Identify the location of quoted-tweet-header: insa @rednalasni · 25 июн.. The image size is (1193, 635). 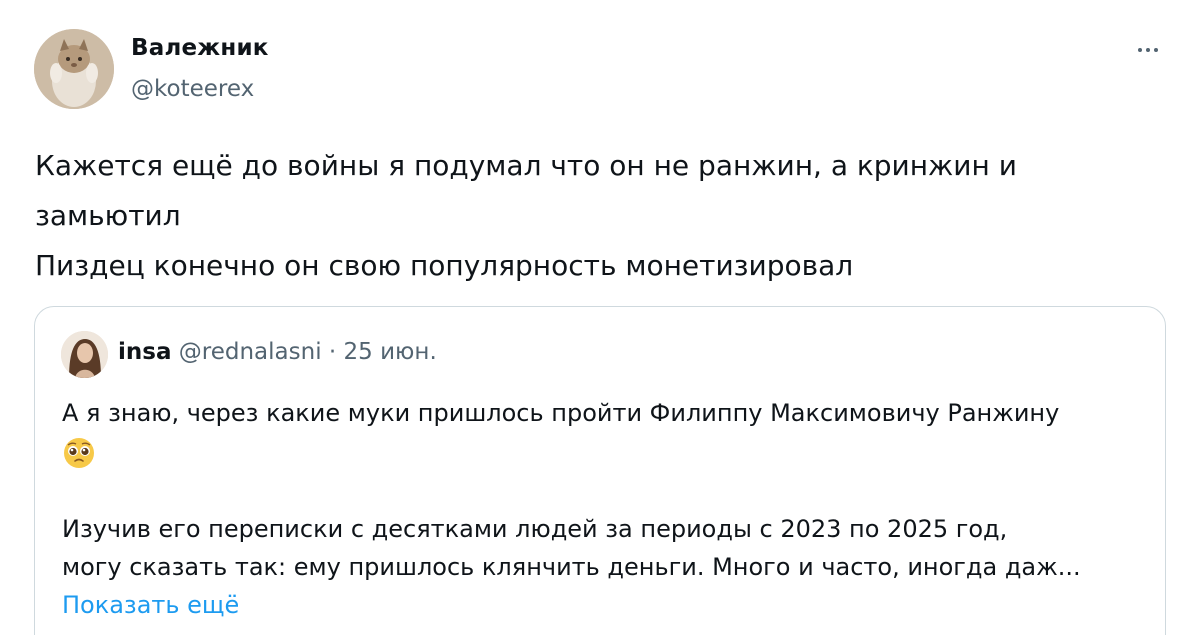
(277, 352).